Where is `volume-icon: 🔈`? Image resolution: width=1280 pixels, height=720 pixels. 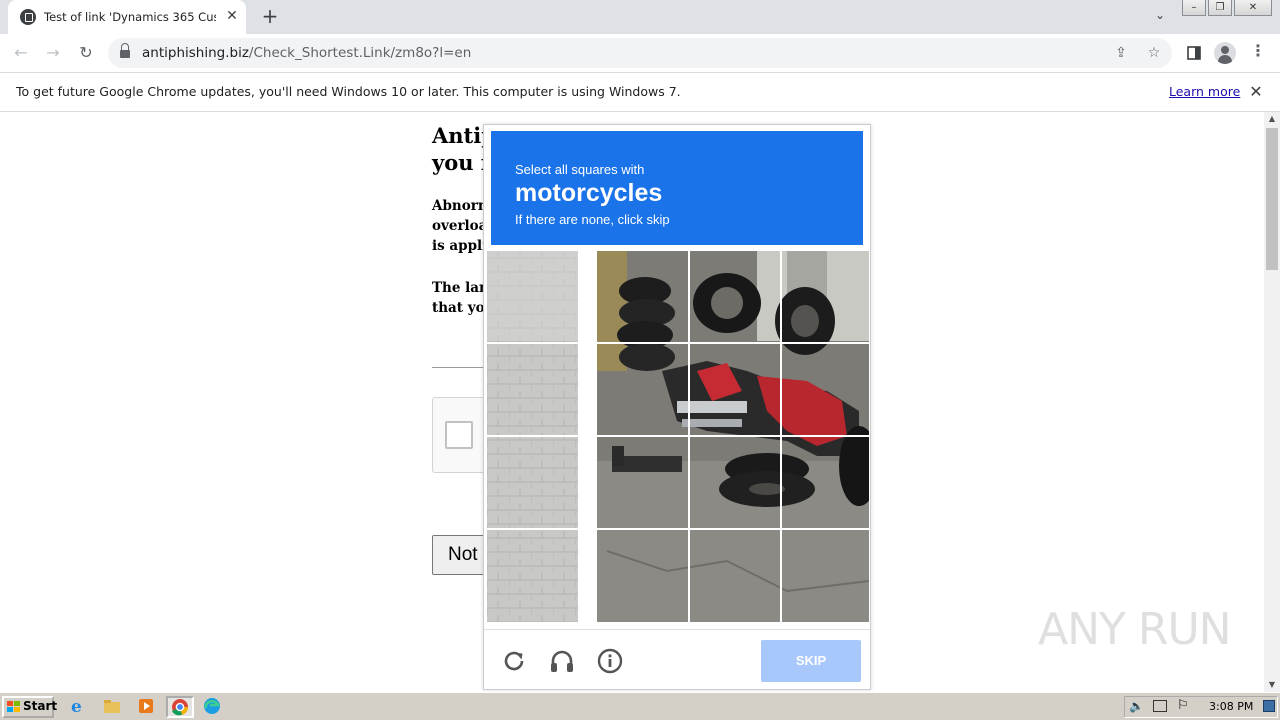 volume-icon: 🔈 is located at coordinates (1136, 706).